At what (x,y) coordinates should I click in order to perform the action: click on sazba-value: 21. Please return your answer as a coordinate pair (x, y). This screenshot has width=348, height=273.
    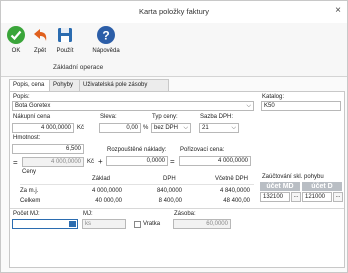
    Looking at the image, I should click on (205, 128).